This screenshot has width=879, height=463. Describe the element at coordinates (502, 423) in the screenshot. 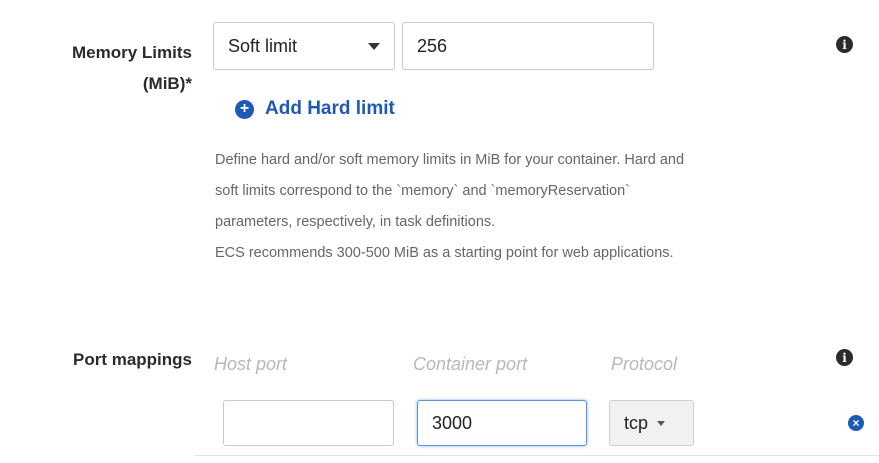

I see `container-port-input: 3000` at that location.